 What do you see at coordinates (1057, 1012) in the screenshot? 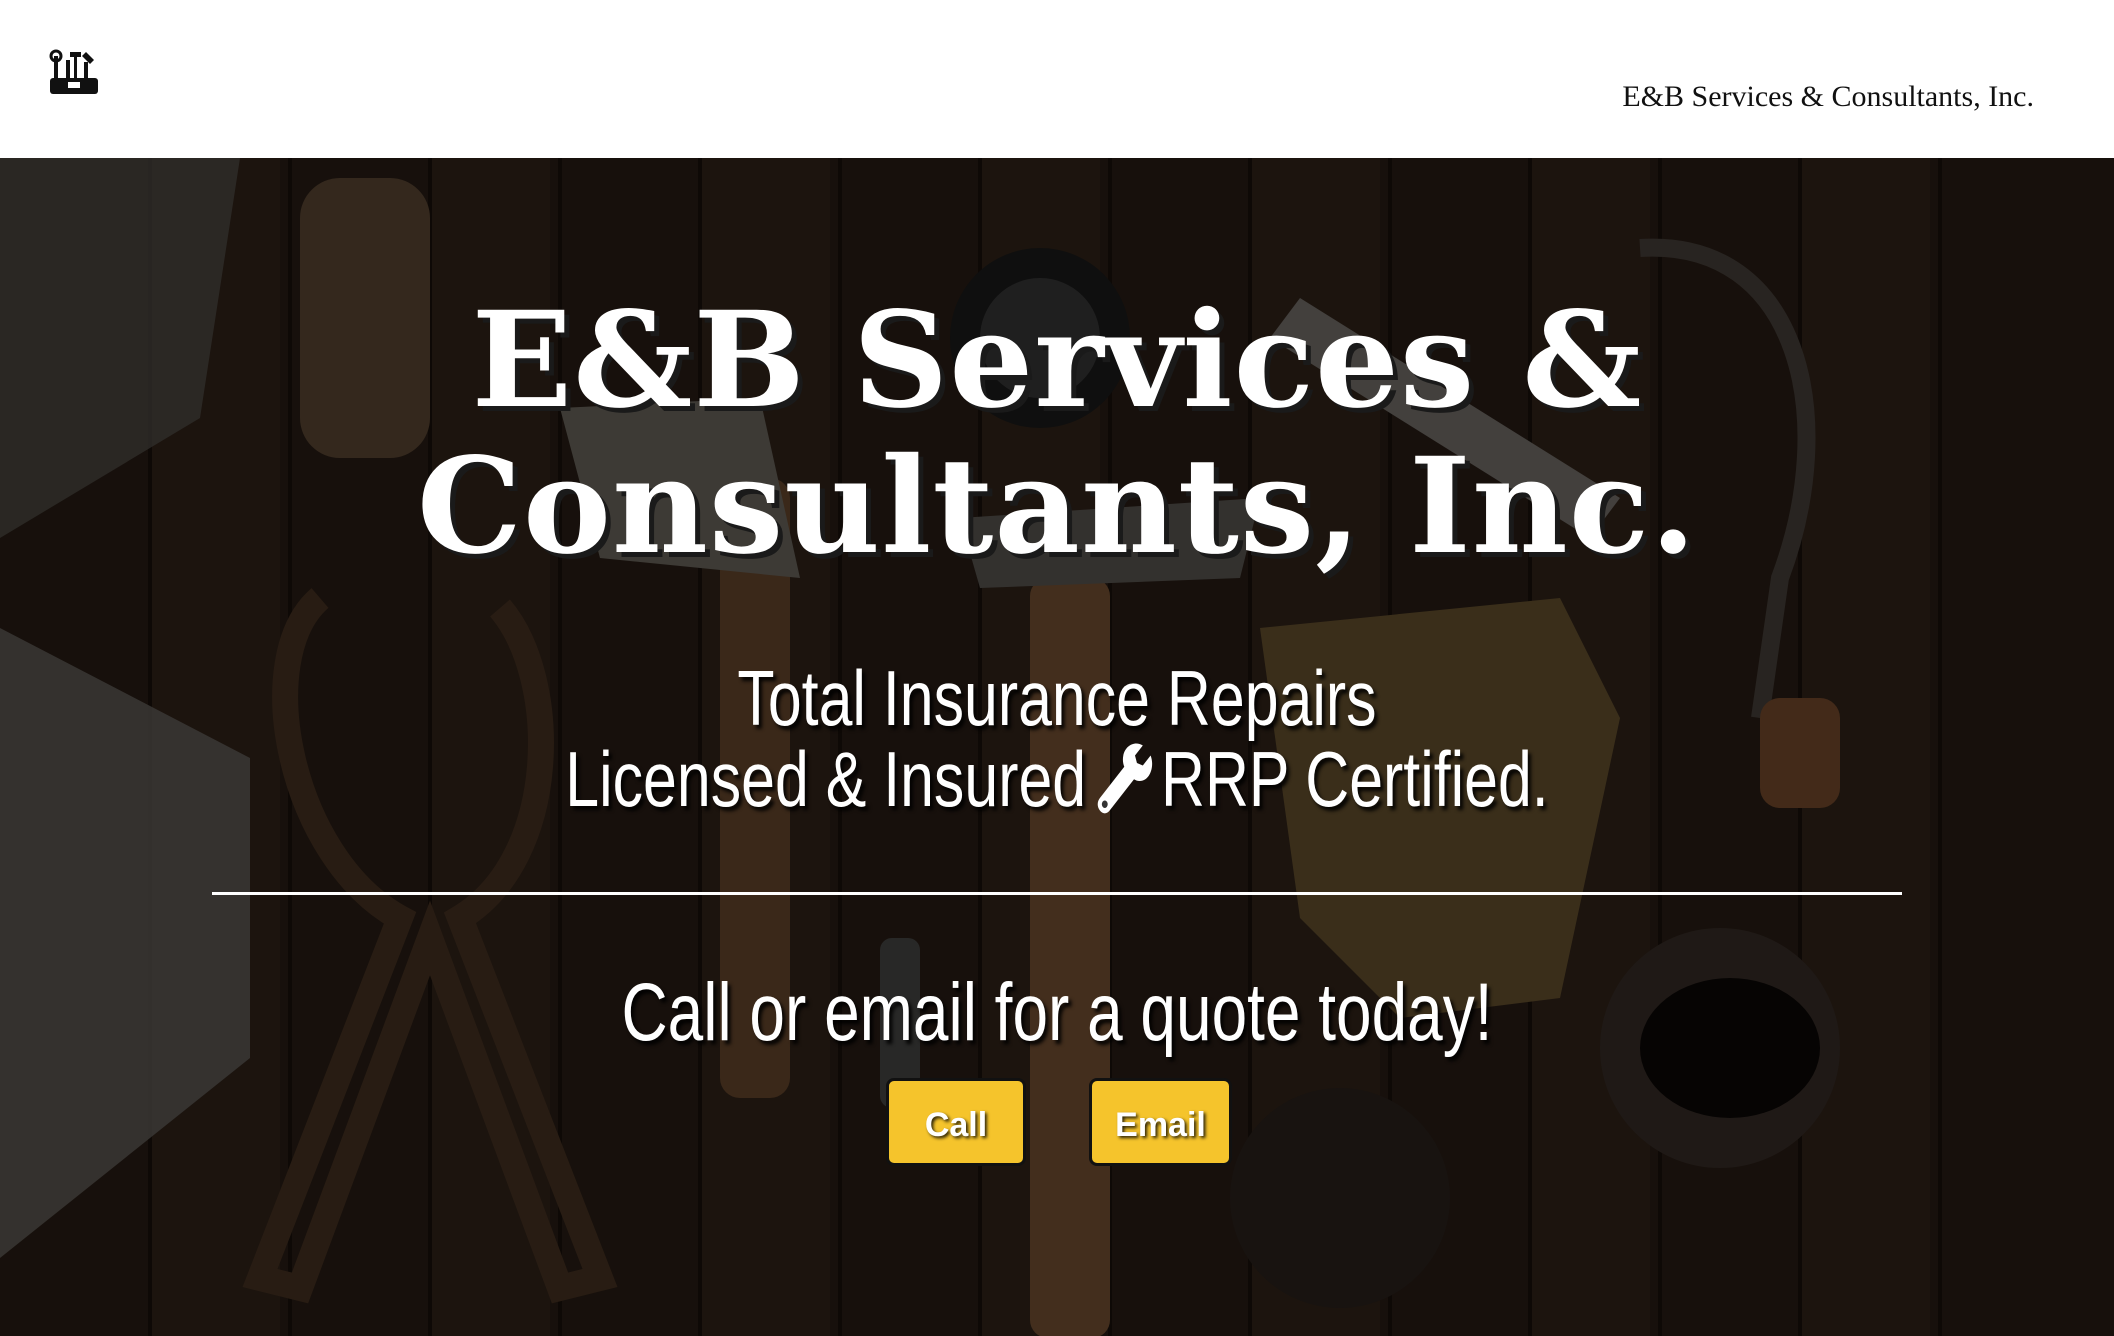
I see `hero-call-to-action: Call or email for a quote today!` at bounding box center [1057, 1012].